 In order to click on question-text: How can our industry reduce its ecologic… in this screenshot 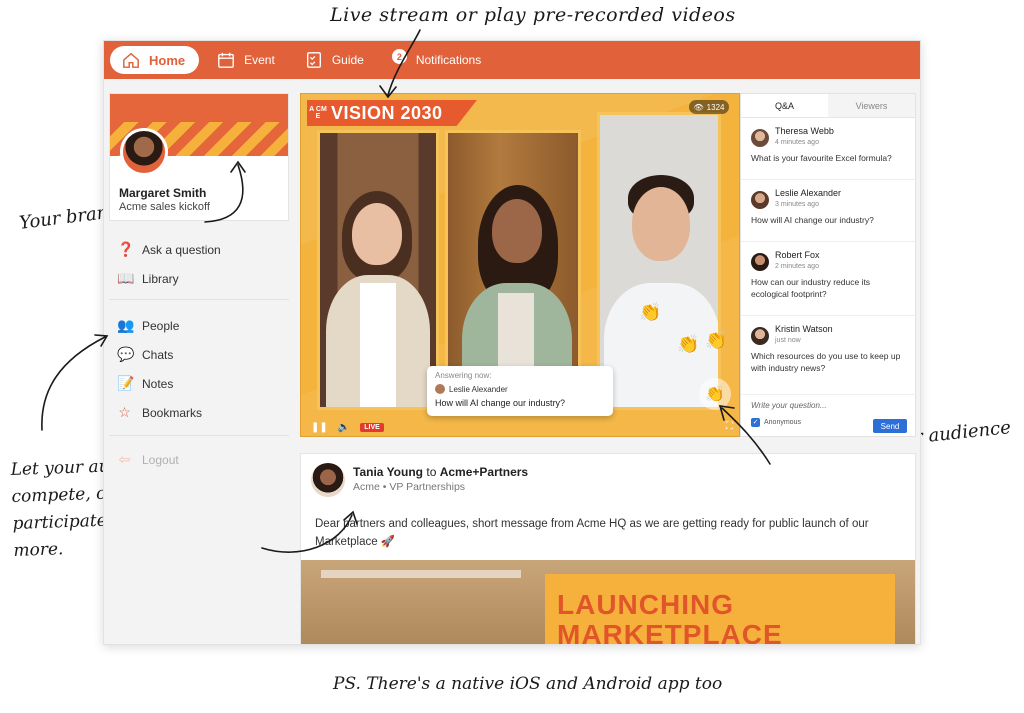, I will do `click(811, 288)`.